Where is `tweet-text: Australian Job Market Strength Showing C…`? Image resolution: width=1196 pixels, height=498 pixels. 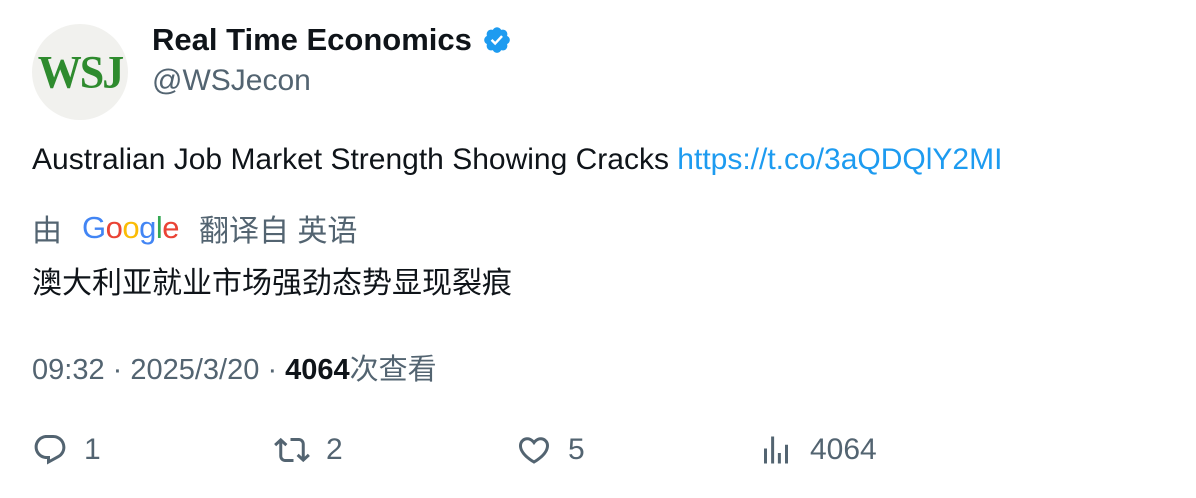 tweet-text: Australian Job Market Strength Showing C… is located at coordinates (517, 160).